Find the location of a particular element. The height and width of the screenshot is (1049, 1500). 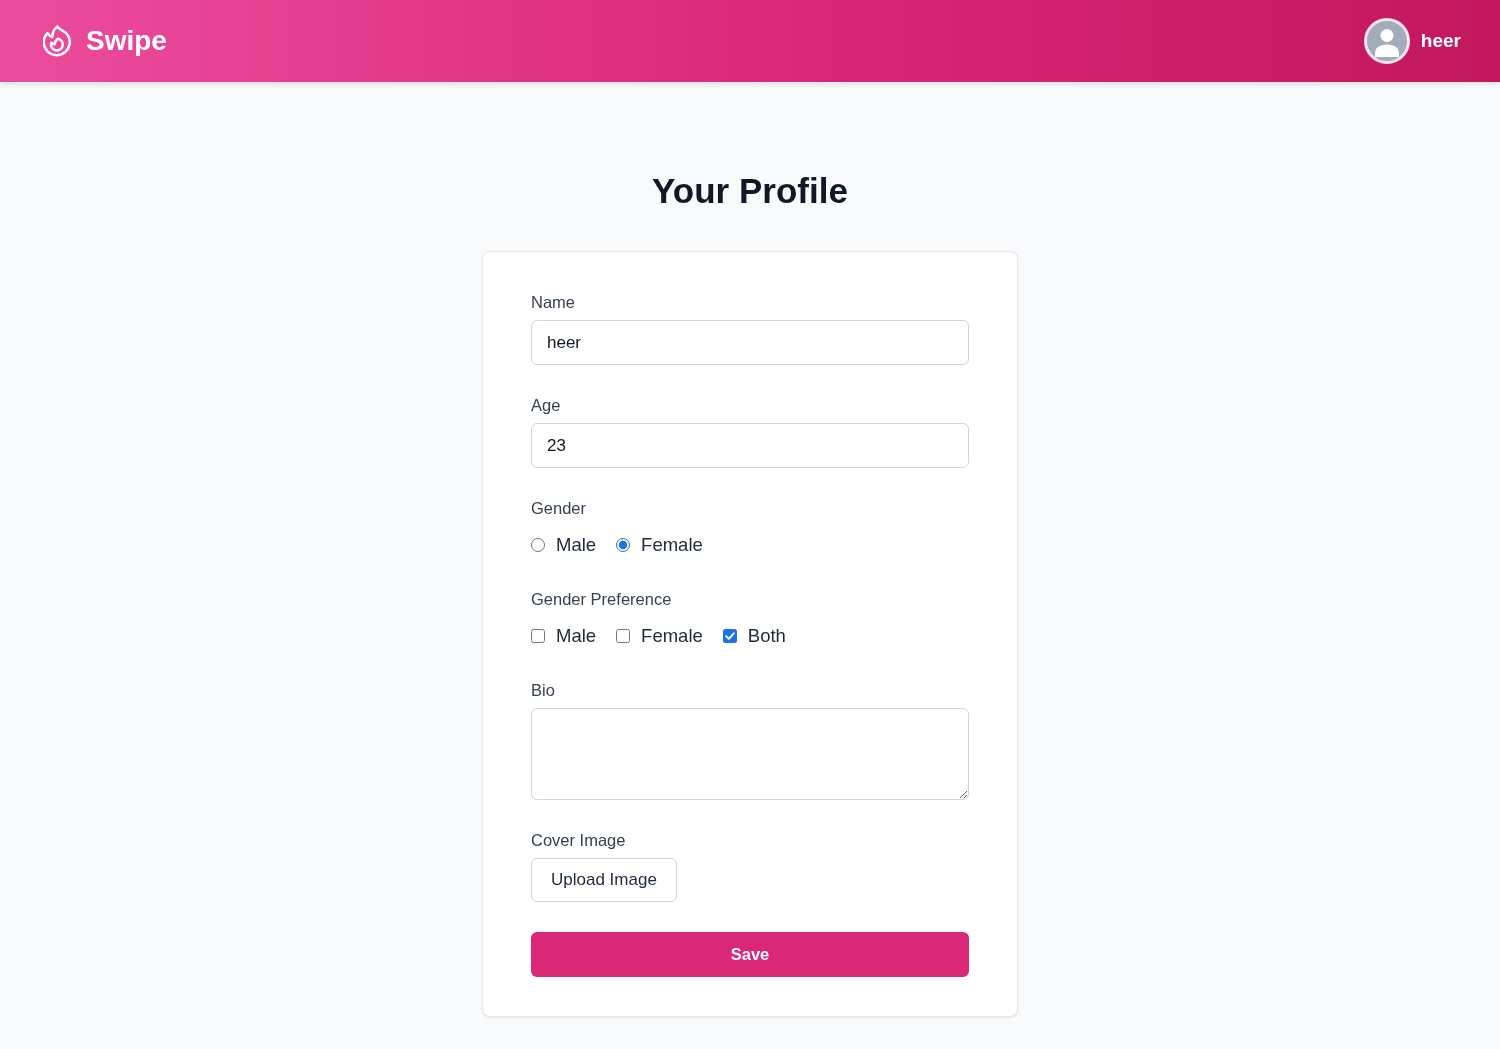

input-field: heer is located at coordinates (750, 342).